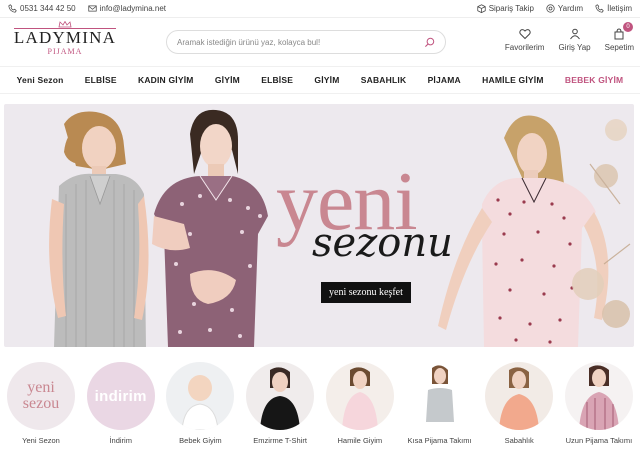 The image size is (640, 471). Describe the element at coordinates (40, 80) in the screenshot. I see `nav-item-yeni-sezon: Yeni Sezon` at that location.